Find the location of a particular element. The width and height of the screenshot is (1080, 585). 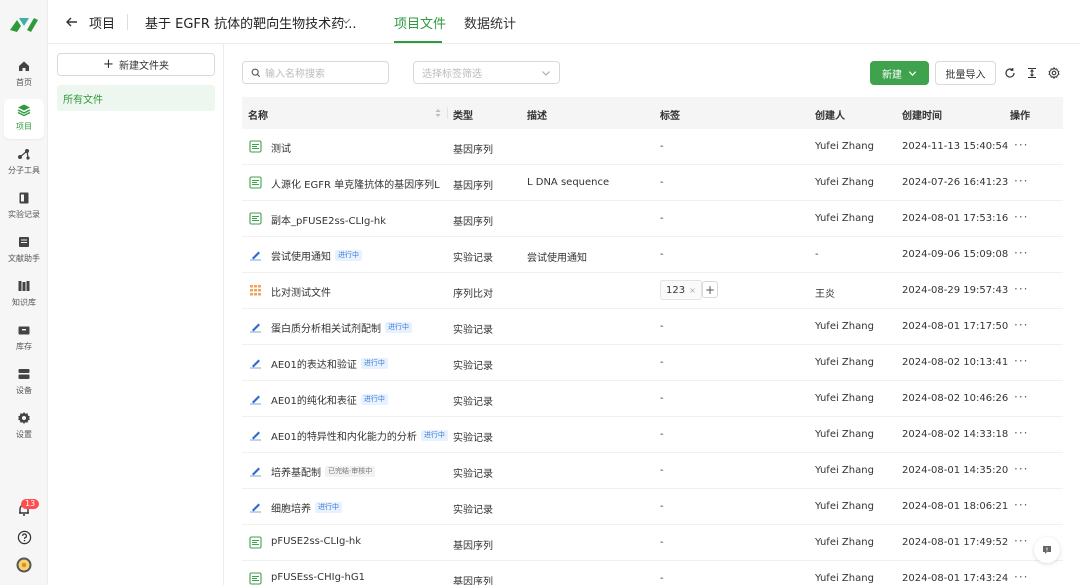

help-icon is located at coordinates (24, 537).